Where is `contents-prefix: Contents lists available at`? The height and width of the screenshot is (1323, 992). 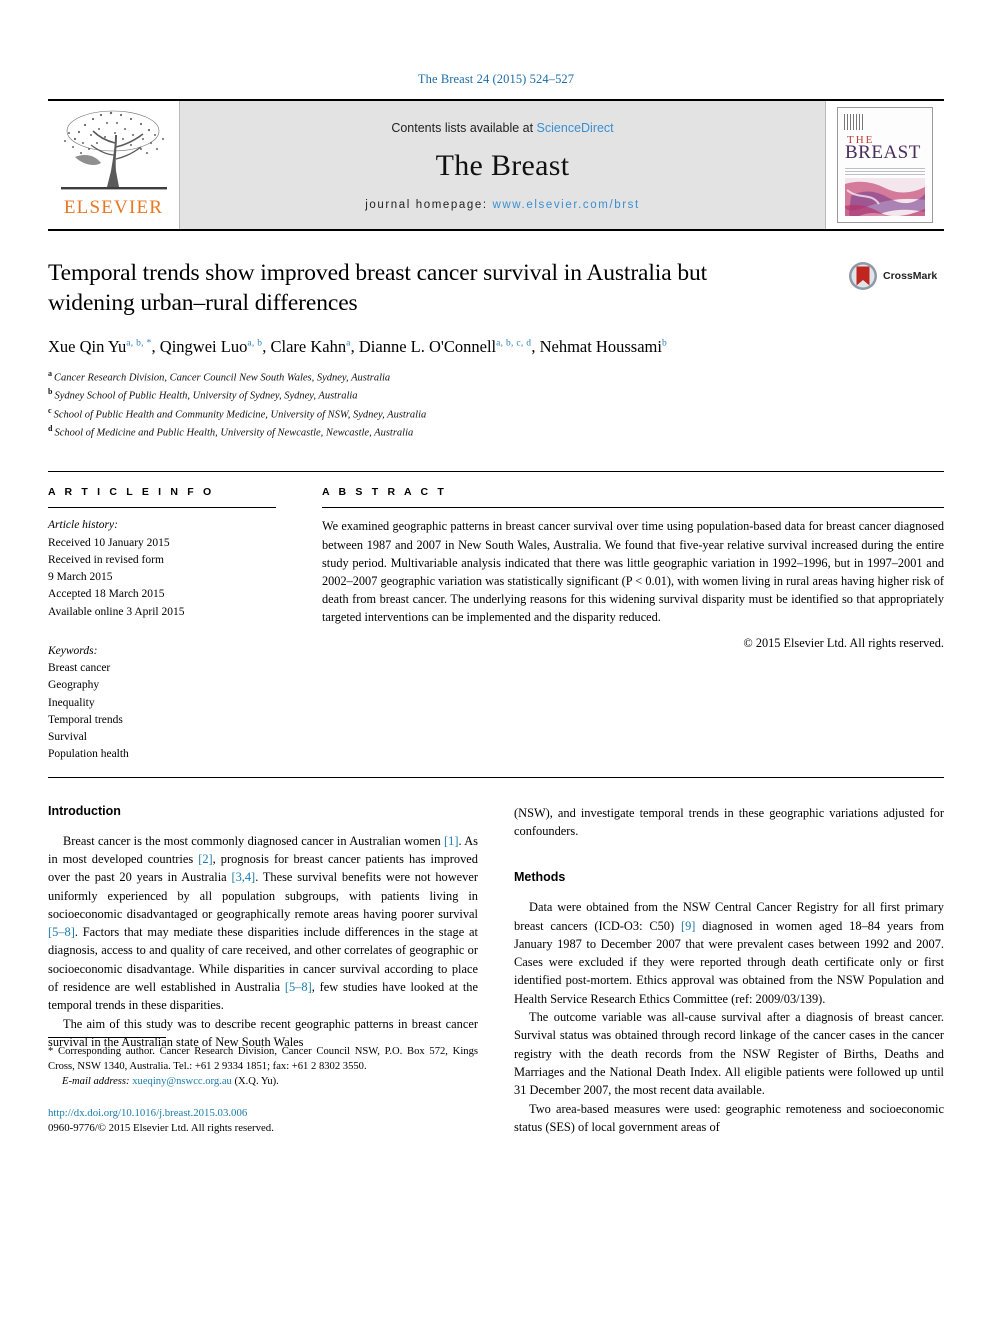 contents-prefix: Contents lists available at is located at coordinates (464, 128).